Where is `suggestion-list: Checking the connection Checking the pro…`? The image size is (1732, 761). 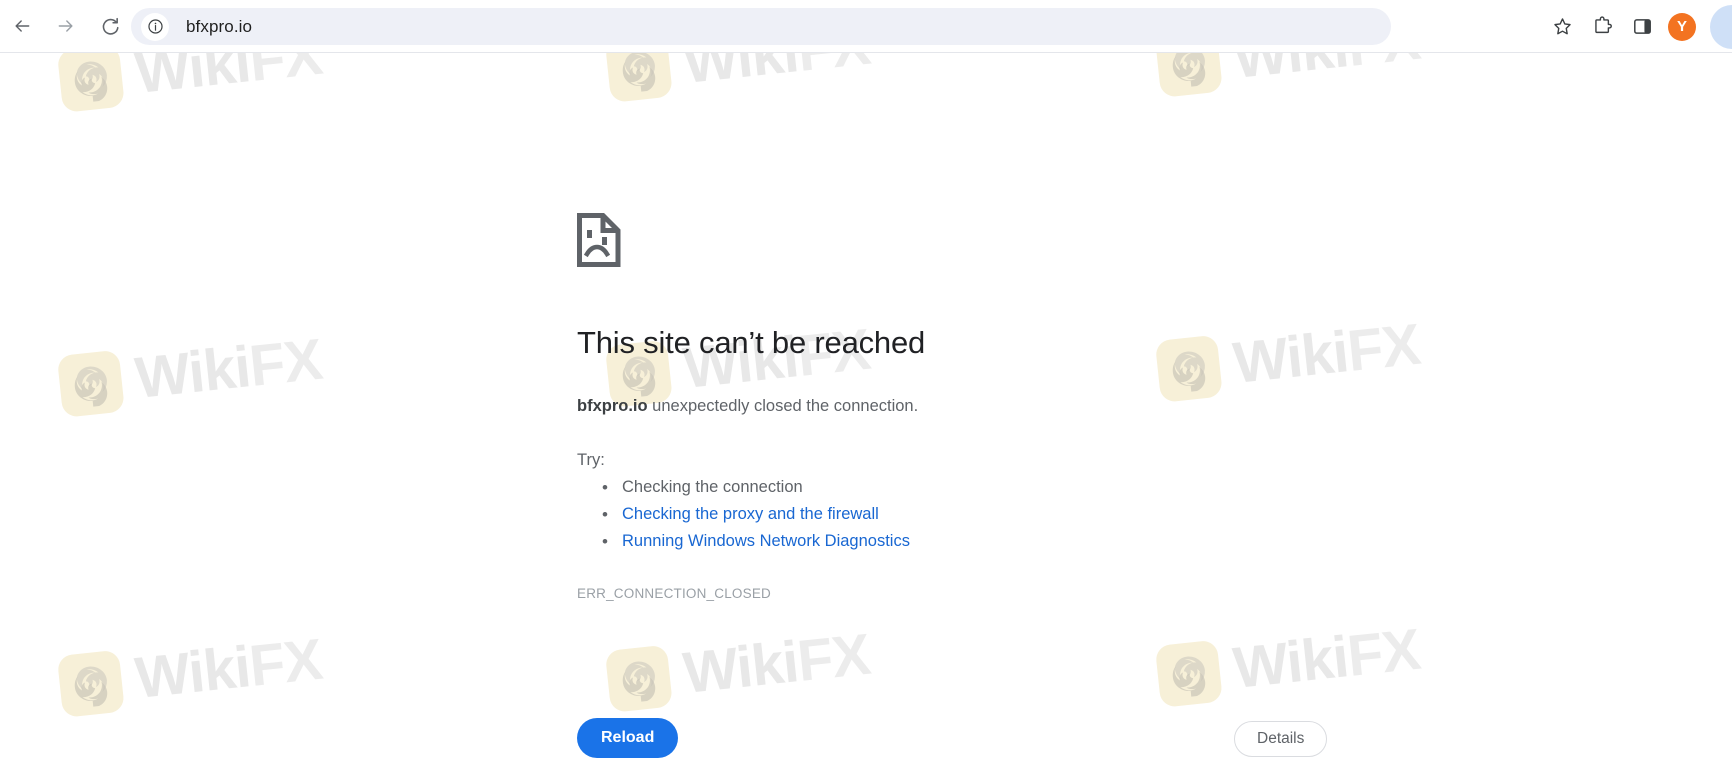
suggestion-list: Checking the connection Checking the pro… is located at coordinates (952, 515).